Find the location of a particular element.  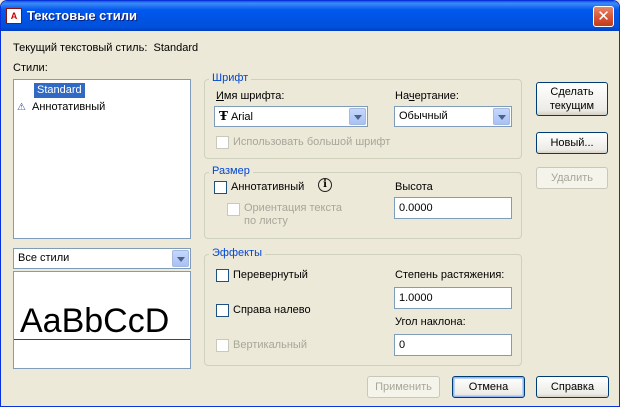

delete-button: Удалить is located at coordinates (572, 178).